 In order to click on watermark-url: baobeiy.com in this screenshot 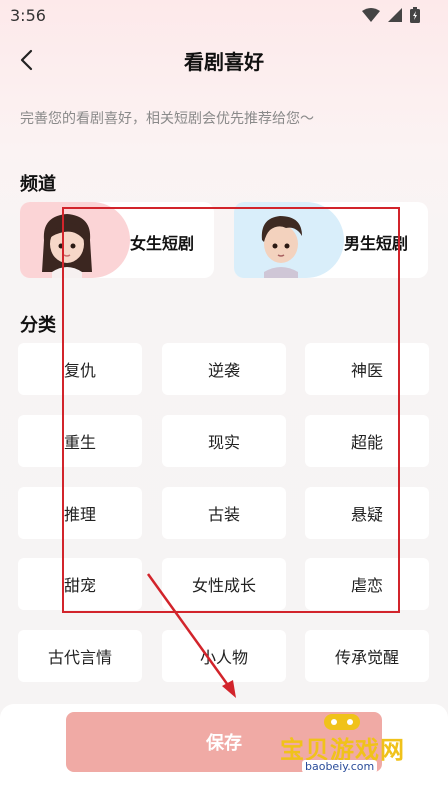, I will do `click(340, 766)`.